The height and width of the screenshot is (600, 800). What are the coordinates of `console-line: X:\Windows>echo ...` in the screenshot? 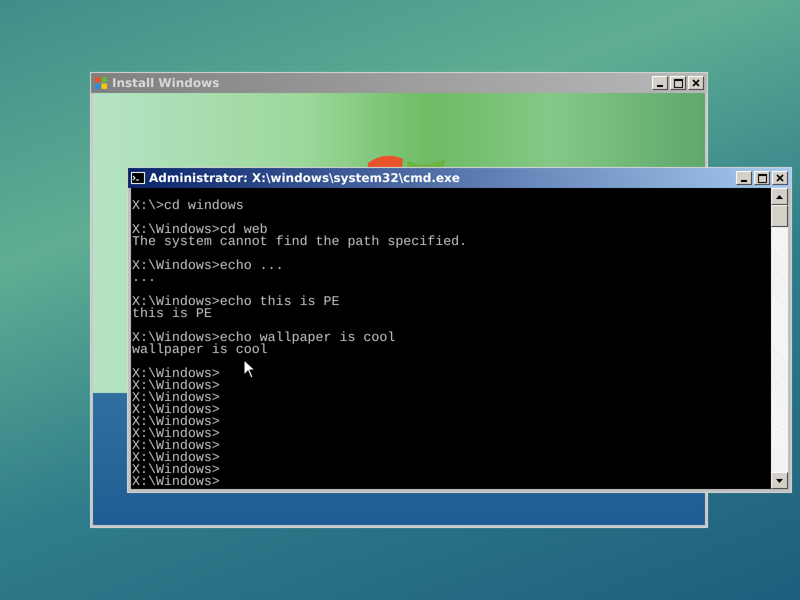 It's located at (208, 266).